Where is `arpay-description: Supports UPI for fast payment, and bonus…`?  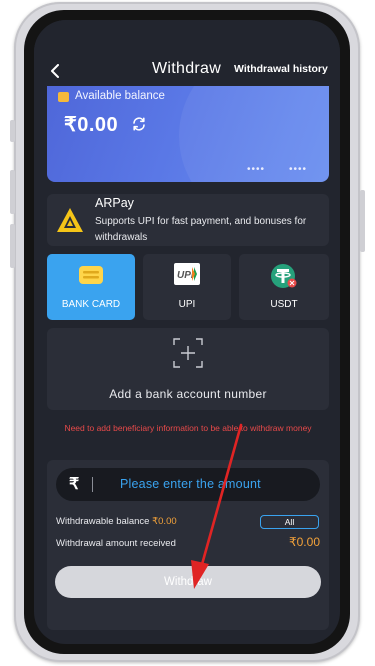
arpay-description: Supports UPI for fast payment, and bonus… is located at coordinates (201, 229).